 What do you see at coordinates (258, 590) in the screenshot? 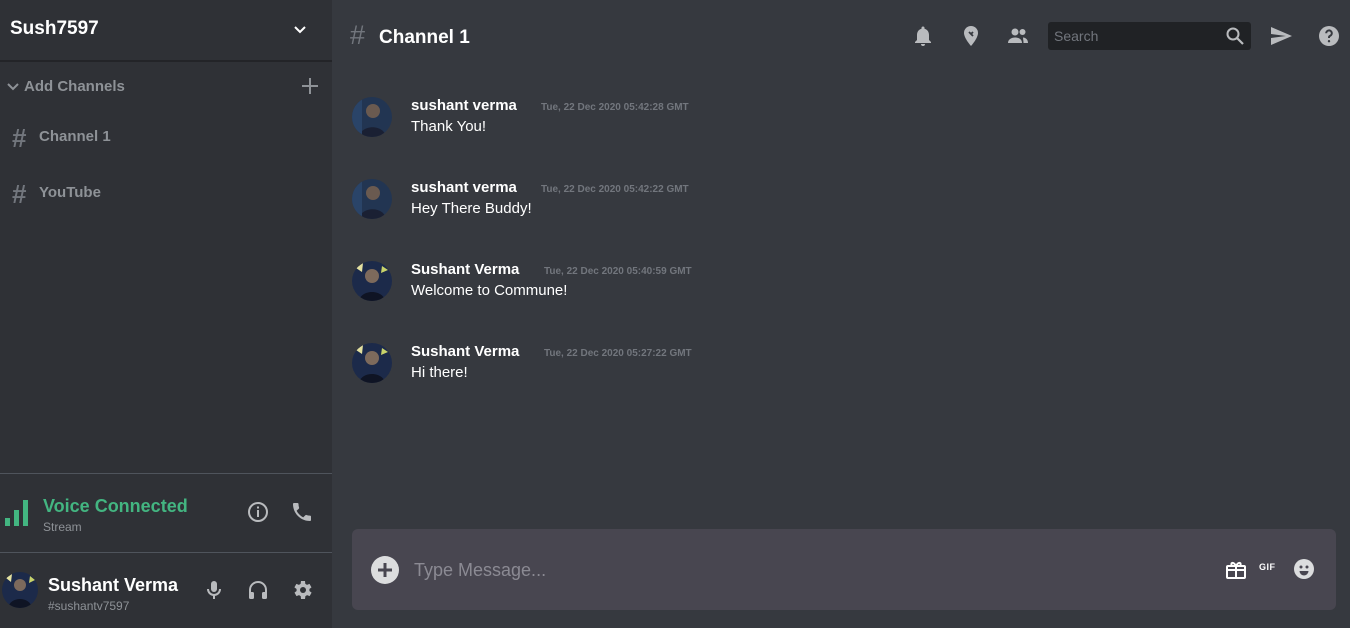
I see `headphones-icon` at bounding box center [258, 590].